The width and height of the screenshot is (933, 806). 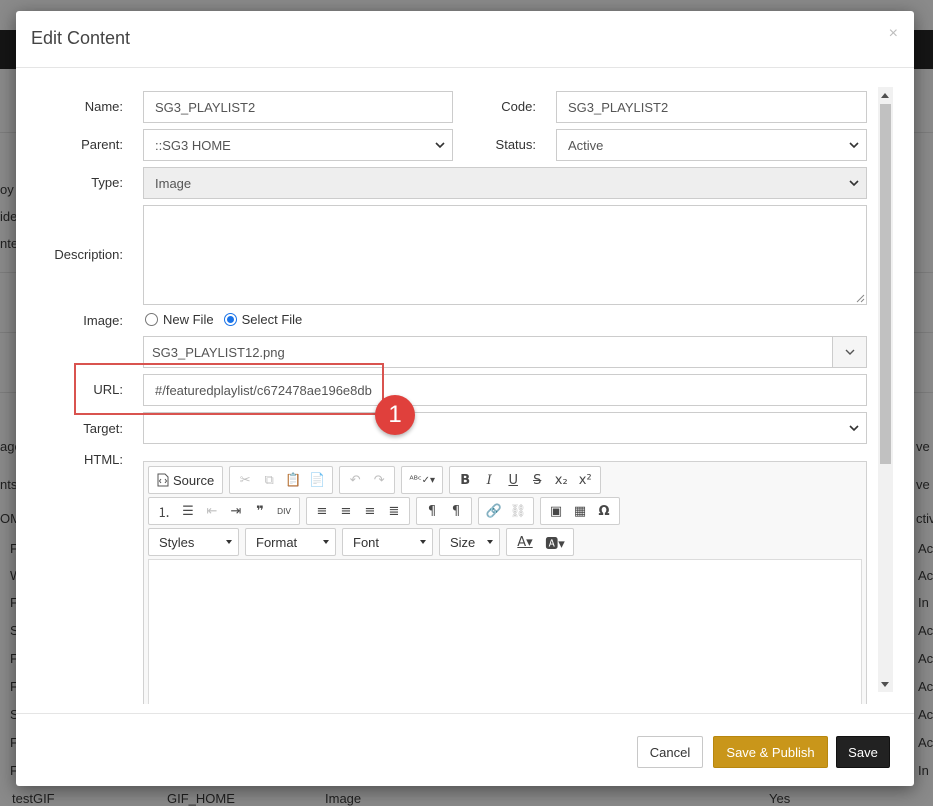 I want to click on name-label: Name:, so click(x=103, y=106).